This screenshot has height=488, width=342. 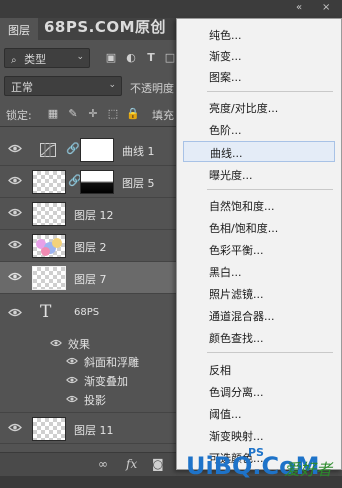 What do you see at coordinates (105, 27) in the screenshot?
I see `watermark-text: 68PS.COM原创` at bounding box center [105, 27].